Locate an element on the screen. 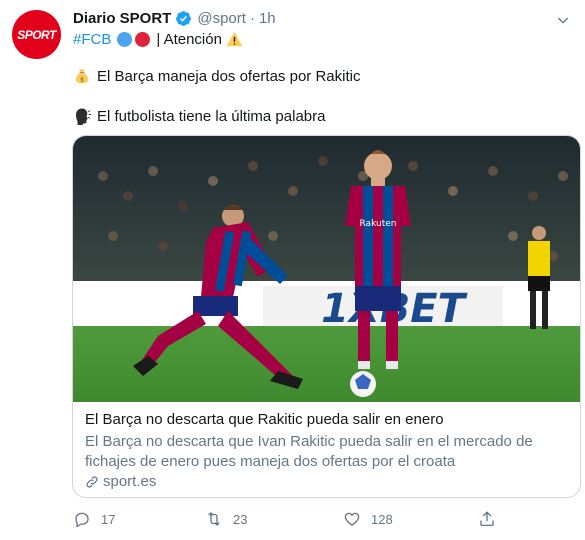  link-icon is located at coordinates (92, 481).